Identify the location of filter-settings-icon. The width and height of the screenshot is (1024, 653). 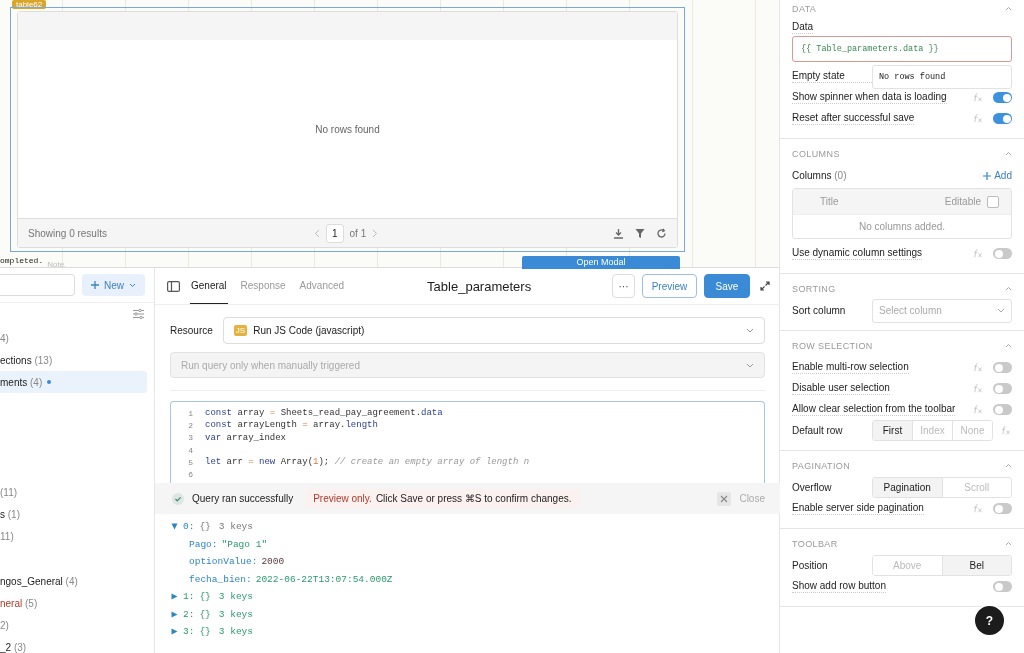
(138, 314).